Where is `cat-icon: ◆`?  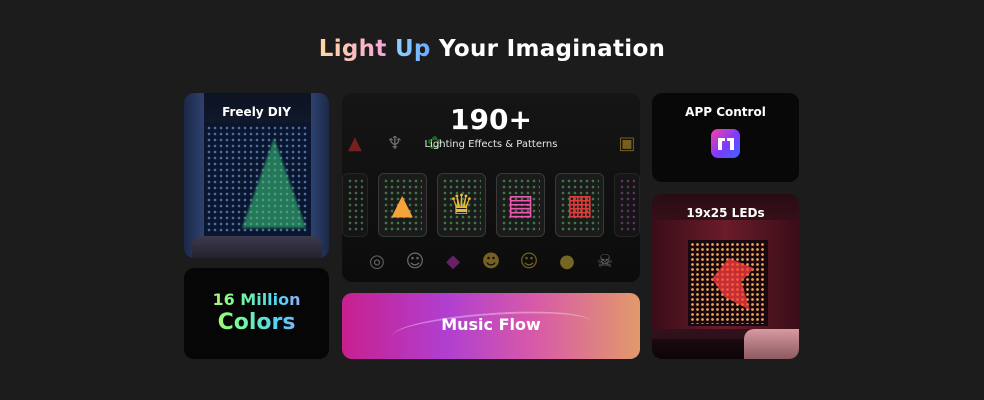
cat-icon: ◆ is located at coordinates (453, 261).